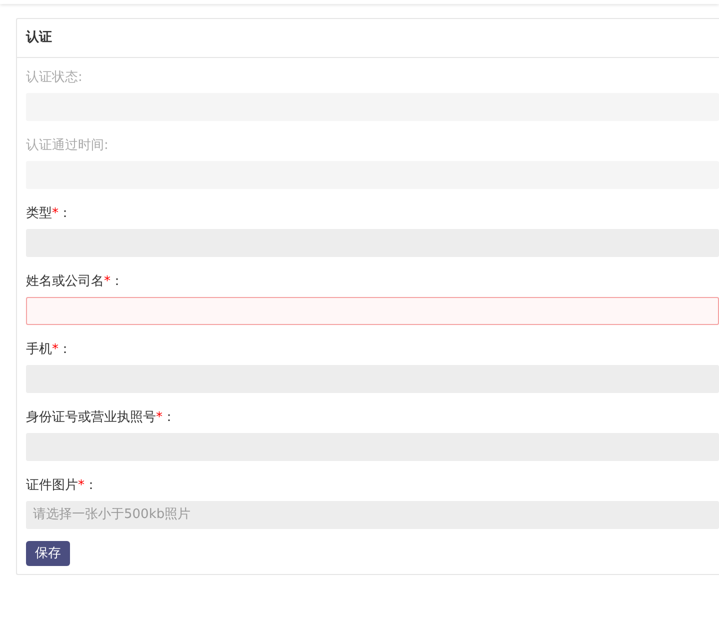 The height and width of the screenshot is (621, 719). I want to click on field-label: 手机*：, so click(49, 349).